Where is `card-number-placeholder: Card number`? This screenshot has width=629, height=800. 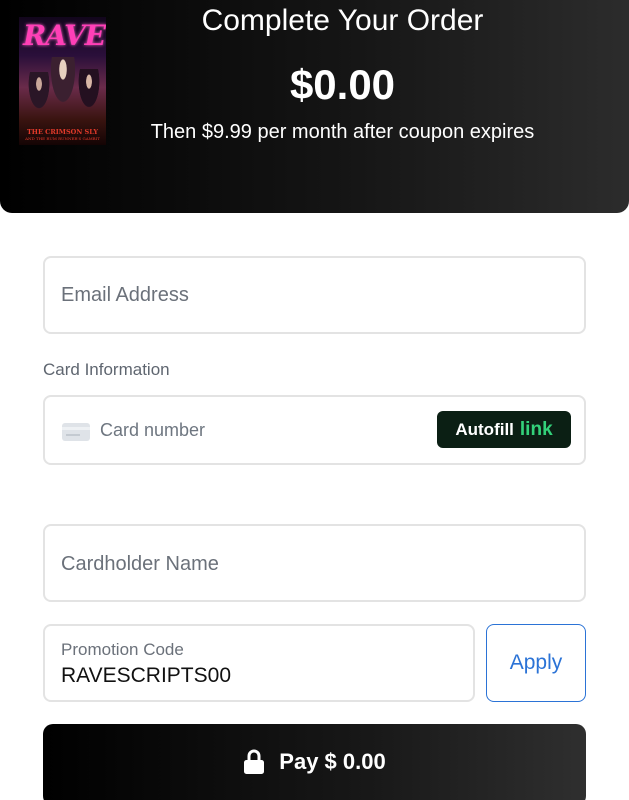 card-number-placeholder: Card number is located at coordinates (153, 430).